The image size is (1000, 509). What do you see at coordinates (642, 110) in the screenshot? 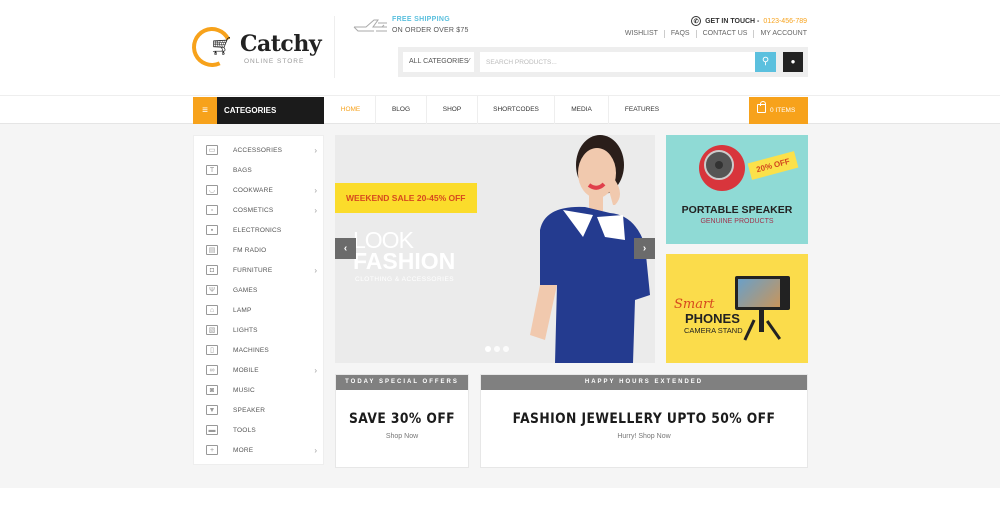
I see `nav-features: FEATURES` at bounding box center [642, 110].